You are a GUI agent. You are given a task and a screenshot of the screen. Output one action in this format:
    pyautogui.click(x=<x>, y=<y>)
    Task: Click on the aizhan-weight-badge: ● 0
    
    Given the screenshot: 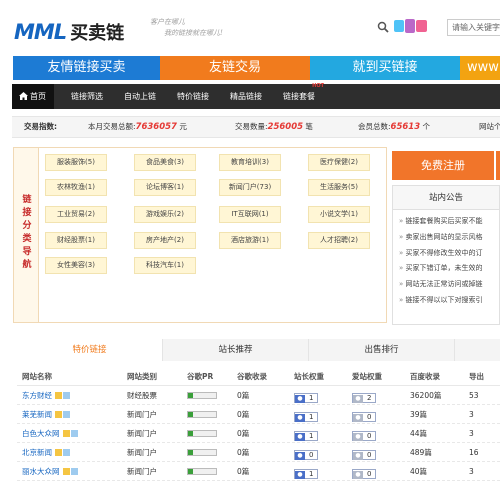 What is the action you would take?
    pyautogui.click(x=364, y=436)
    